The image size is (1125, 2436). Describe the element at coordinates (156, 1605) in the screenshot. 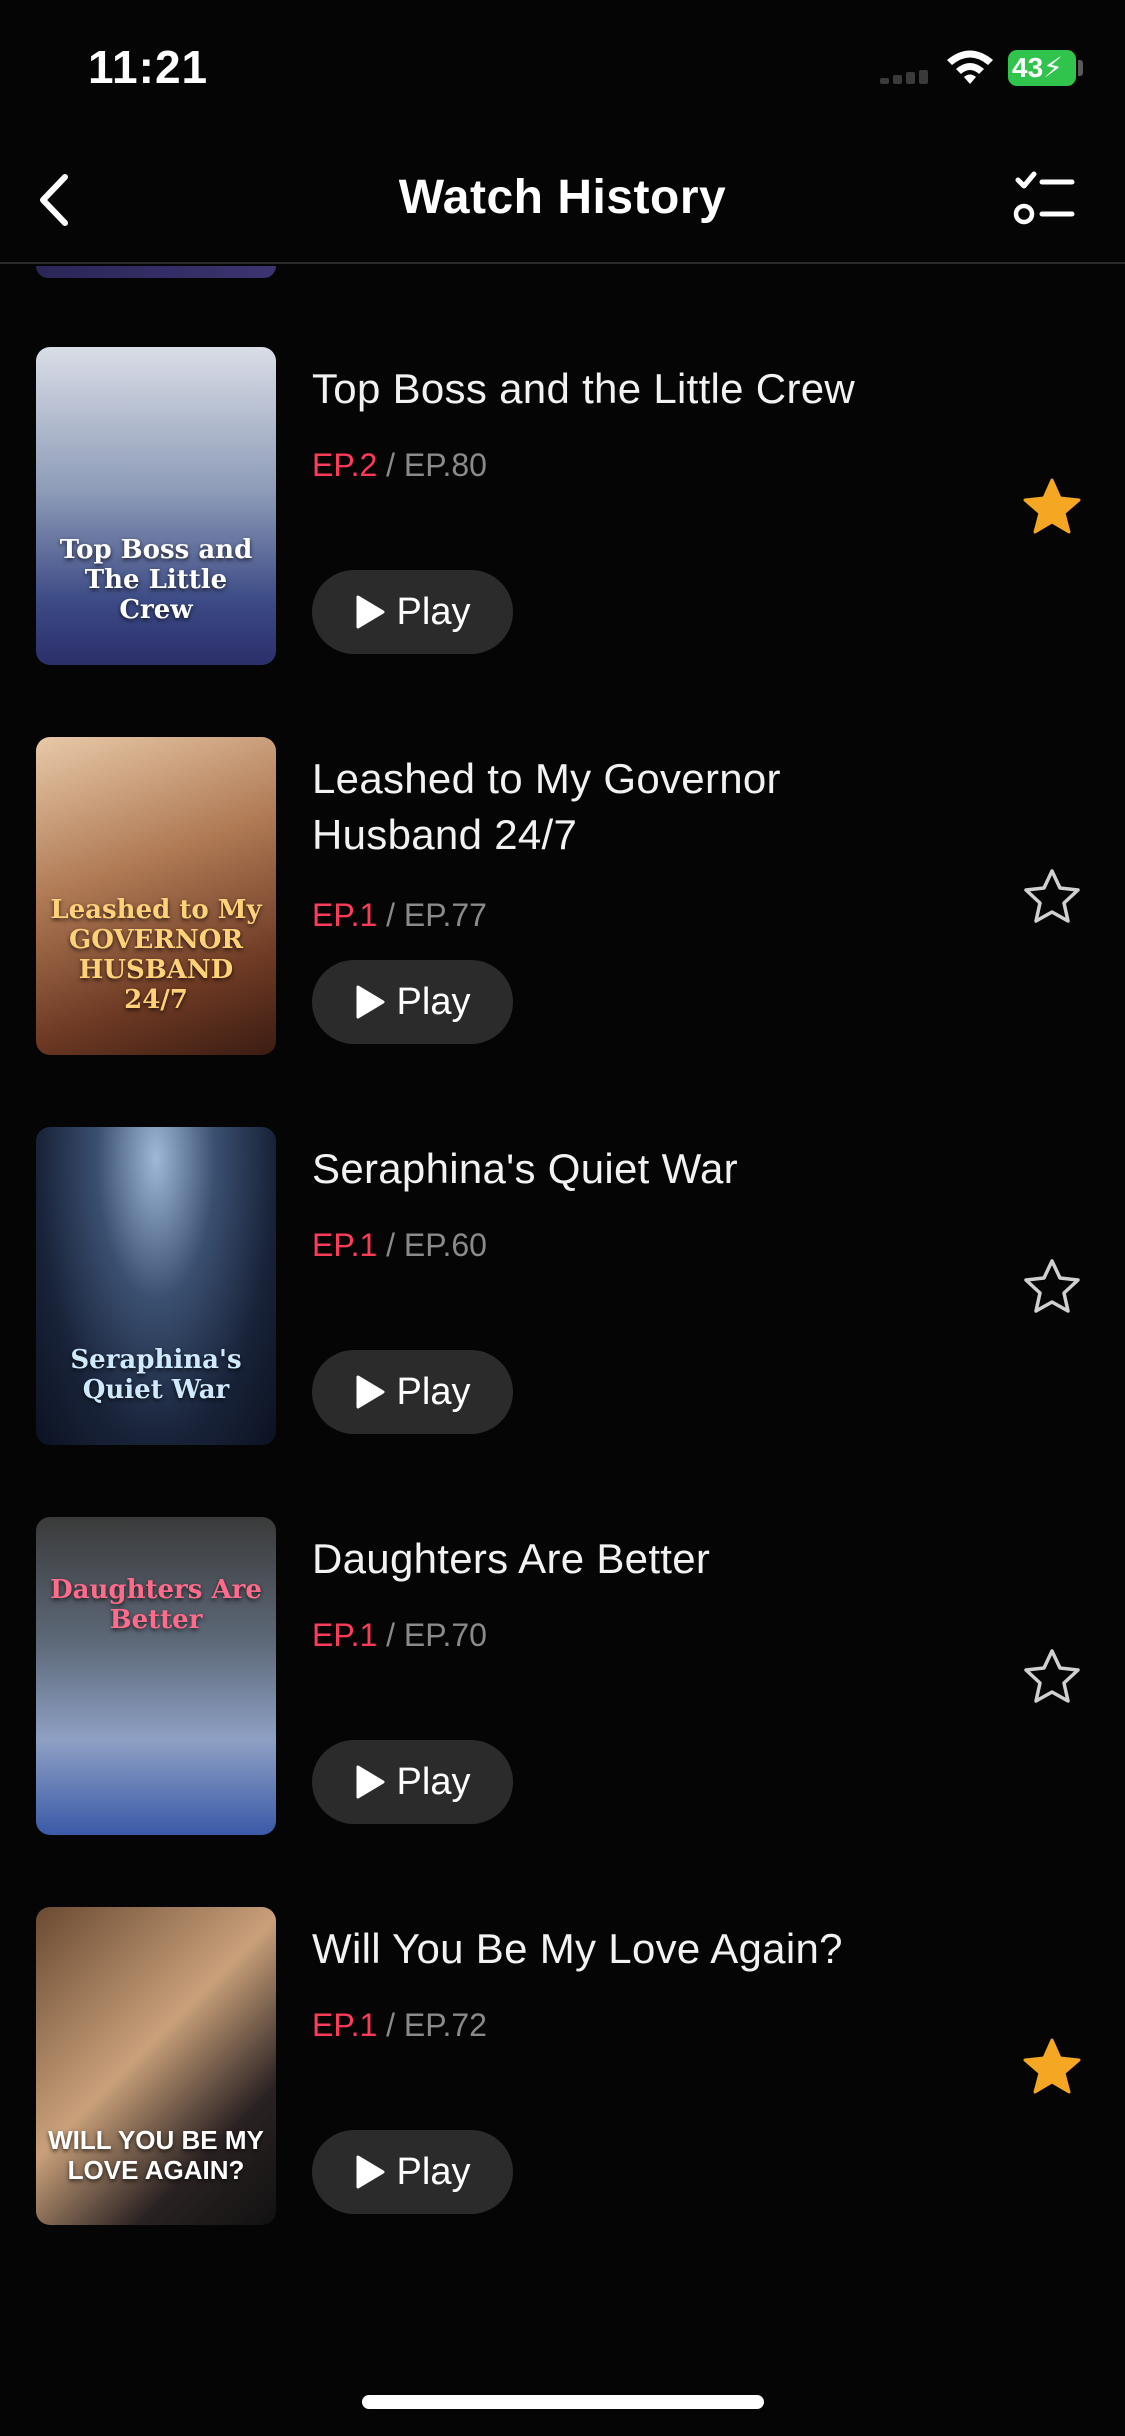

I see `poster-title: Daughters Are Better` at that location.